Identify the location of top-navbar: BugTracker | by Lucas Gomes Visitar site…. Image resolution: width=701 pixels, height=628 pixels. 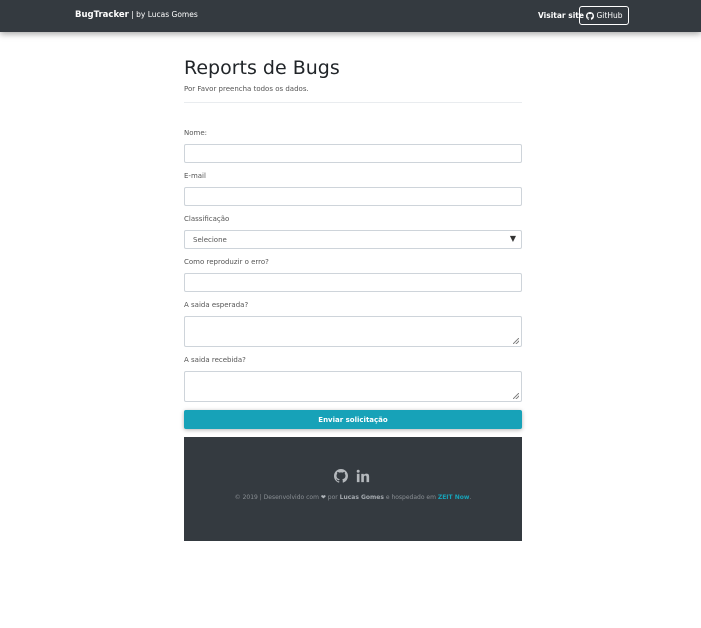
(350, 16).